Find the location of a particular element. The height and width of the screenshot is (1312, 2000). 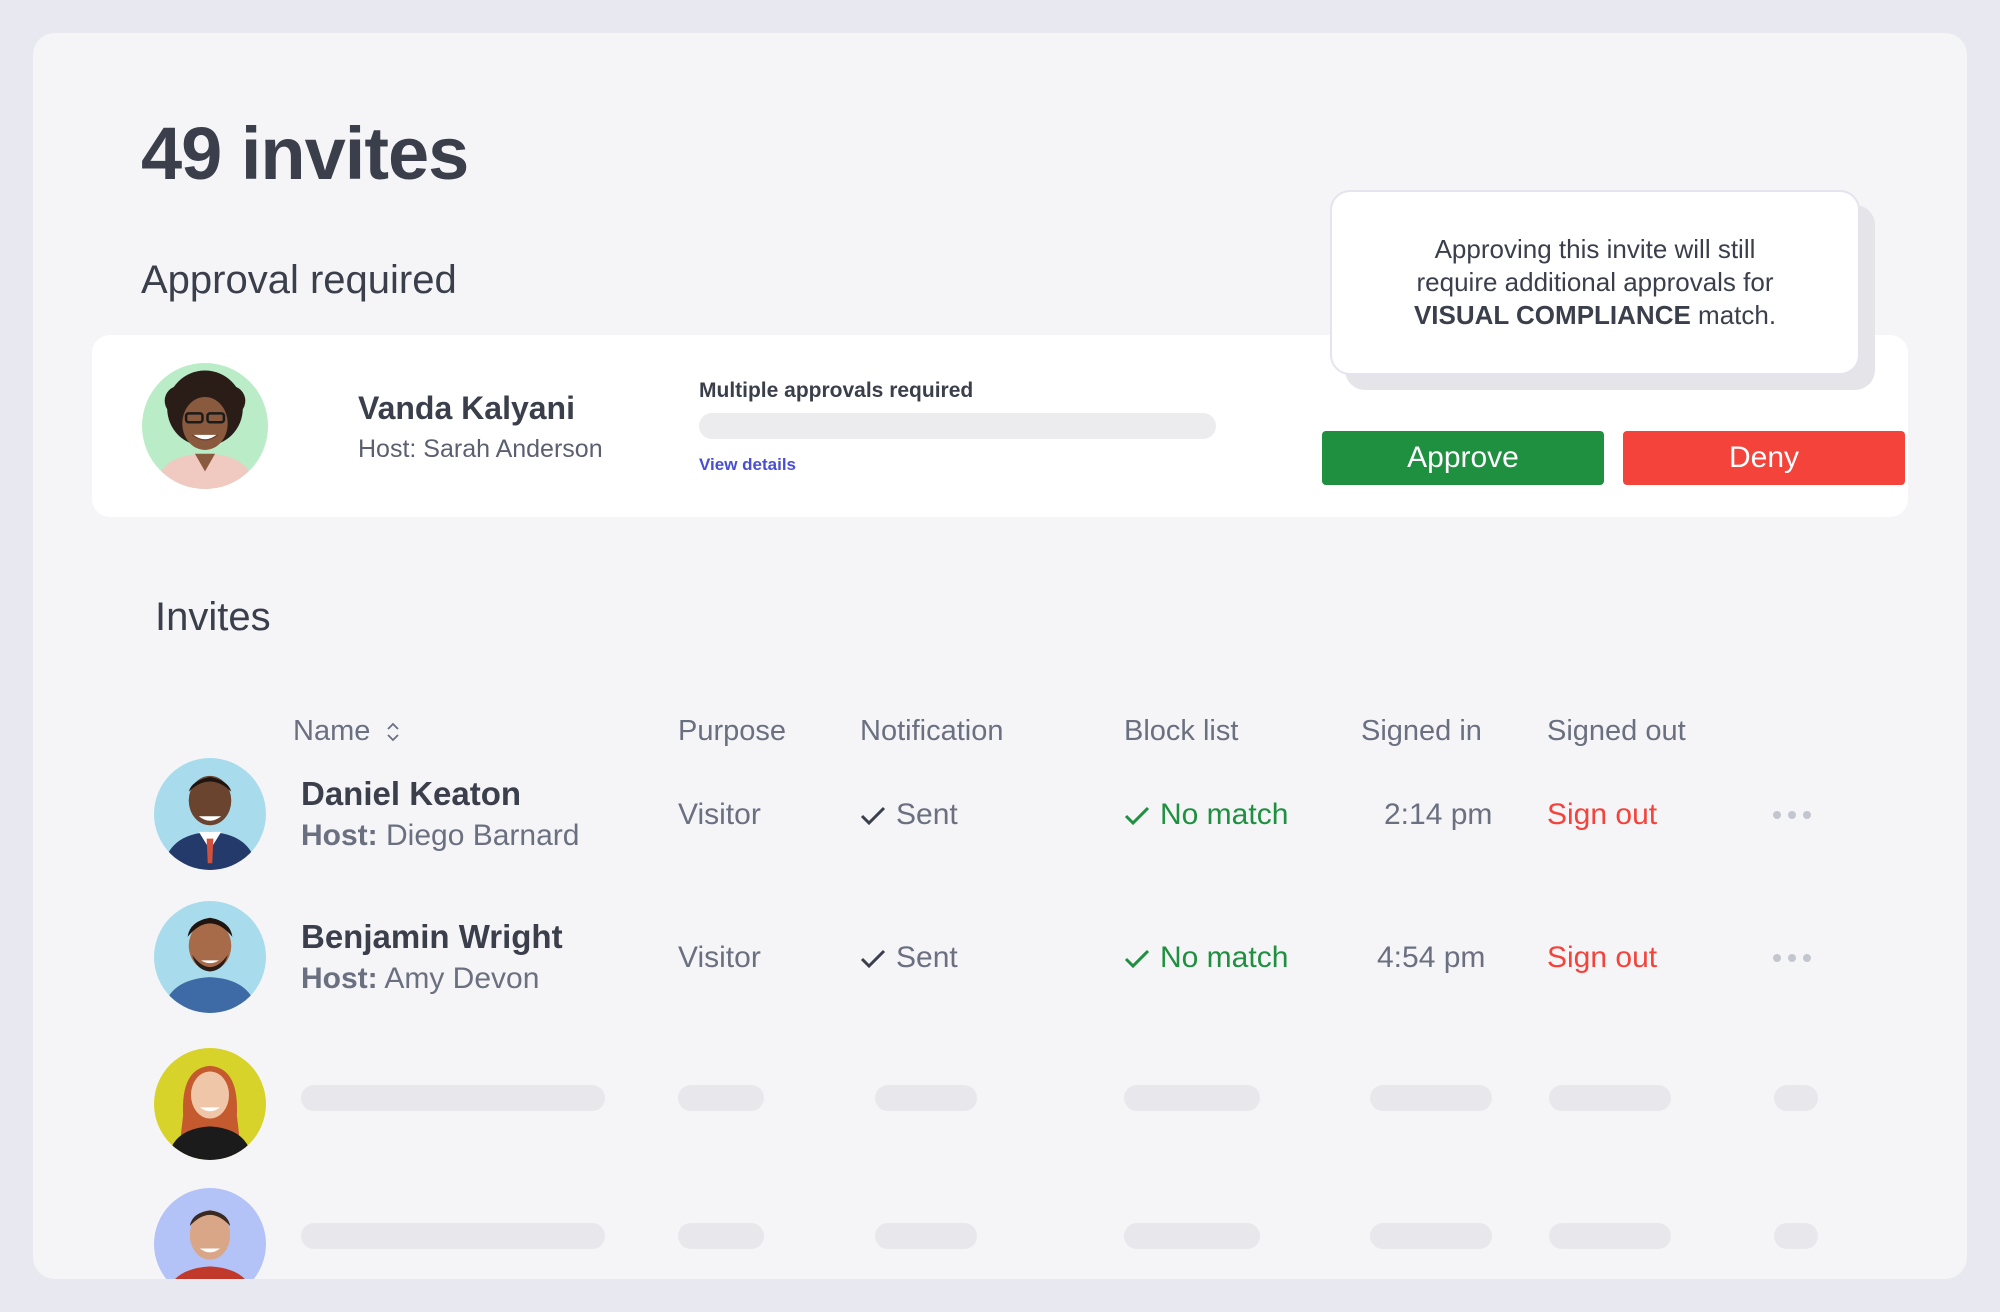

column-header-purpose: Purpose is located at coordinates (732, 731).